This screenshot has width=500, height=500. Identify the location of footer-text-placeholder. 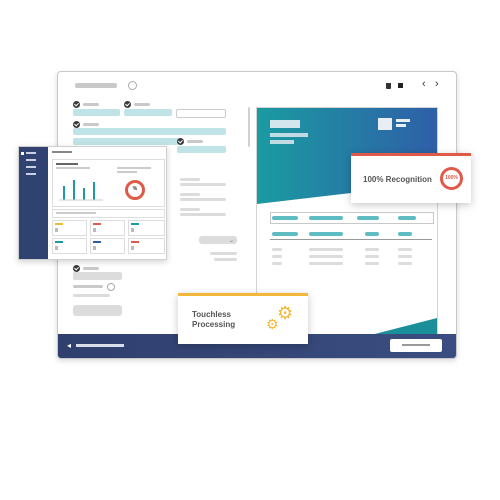
(100, 345).